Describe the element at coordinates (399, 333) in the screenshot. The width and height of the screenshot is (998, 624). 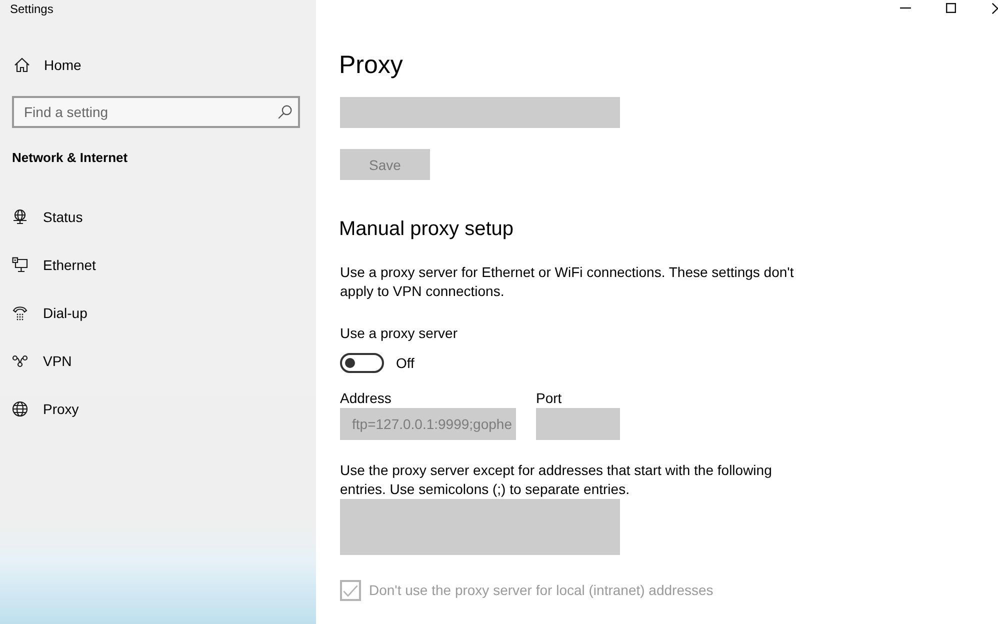
I see `toggle-label: Use a proxy server` at that location.